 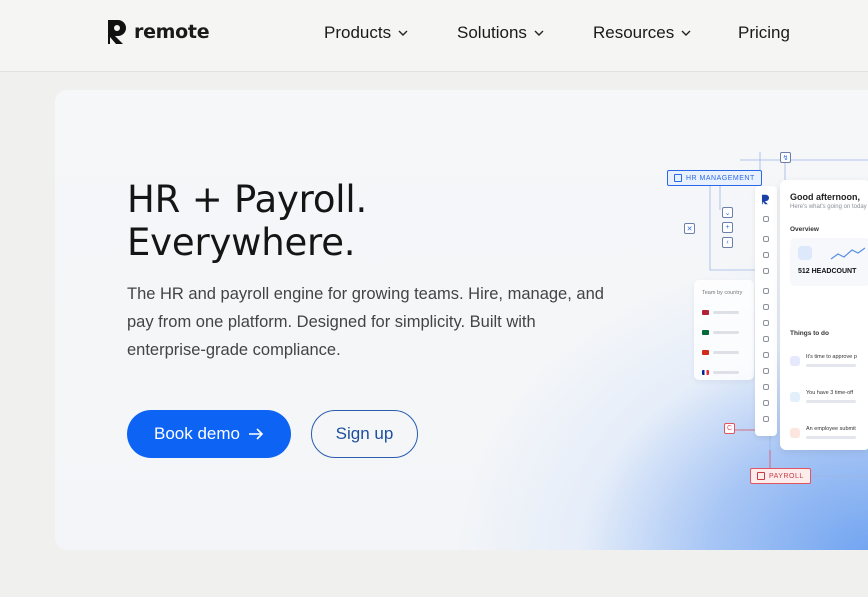 I want to click on chart-icon, so click(x=766, y=339).